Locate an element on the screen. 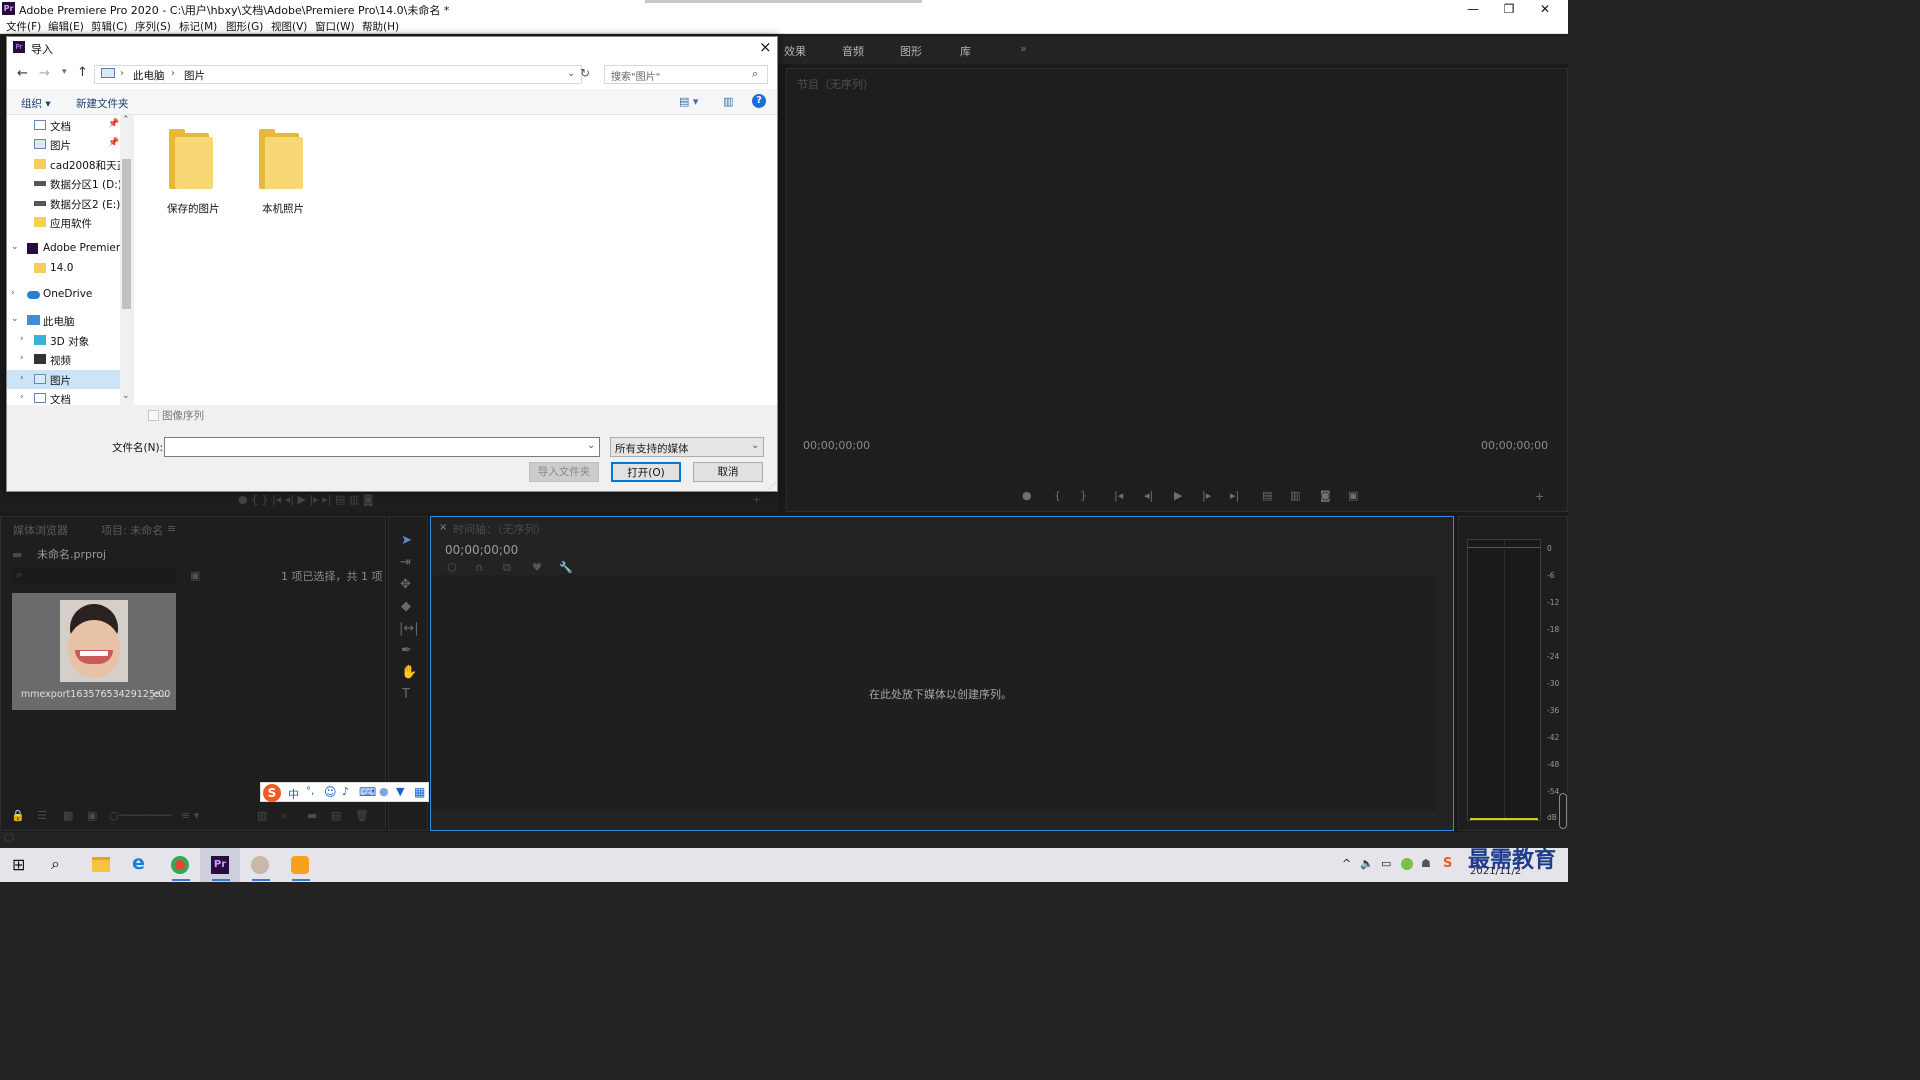 This screenshot has width=1920, height=1080. step-forward-icon: |▸ is located at coordinates (1206, 495).